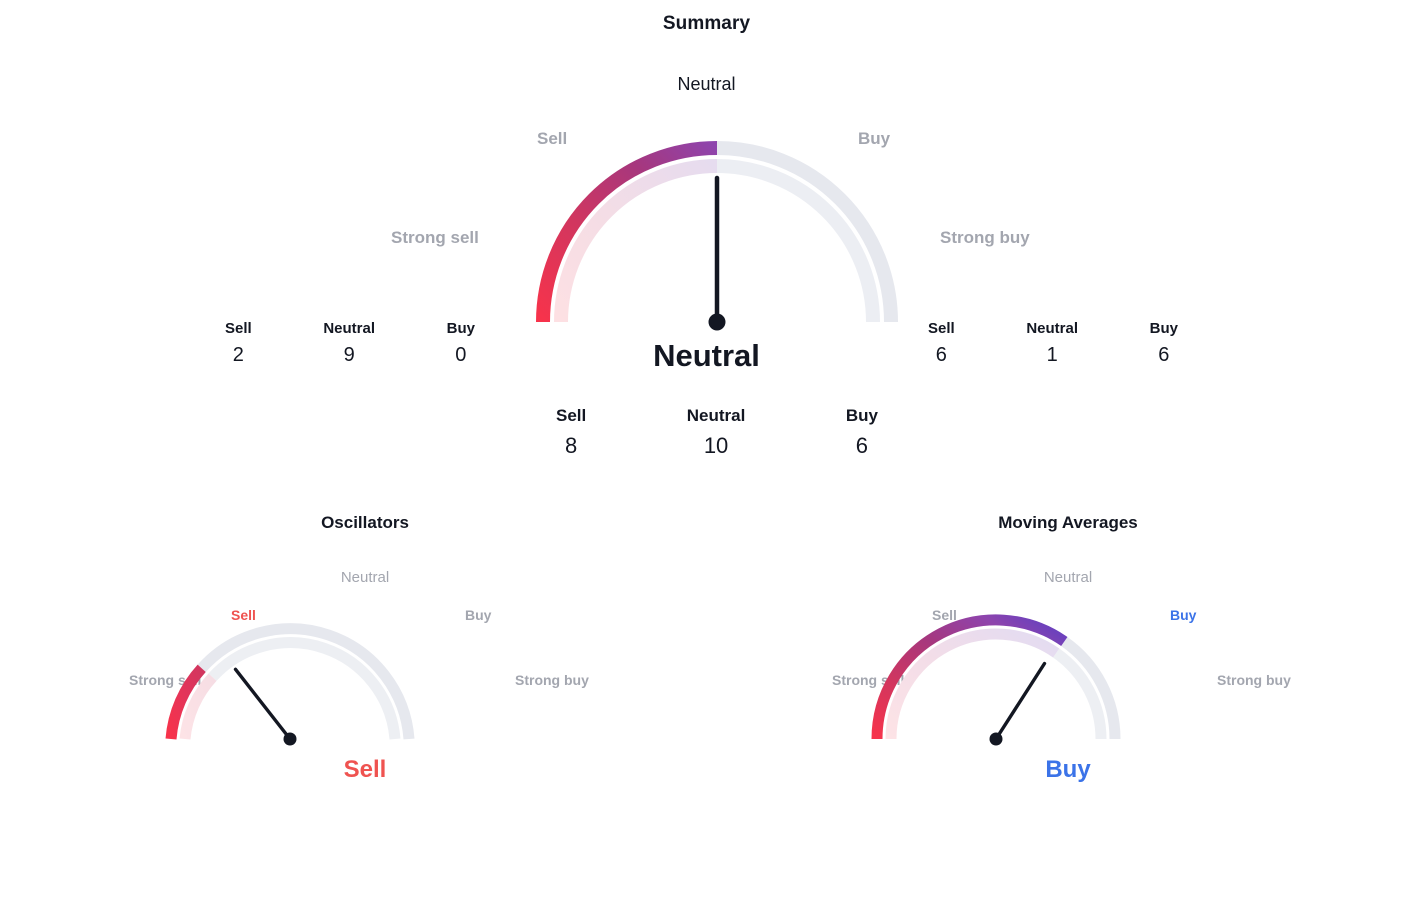 The width and height of the screenshot is (1413, 899). I want to click on summary-count-buy: Buy 6, so click(862, 431).